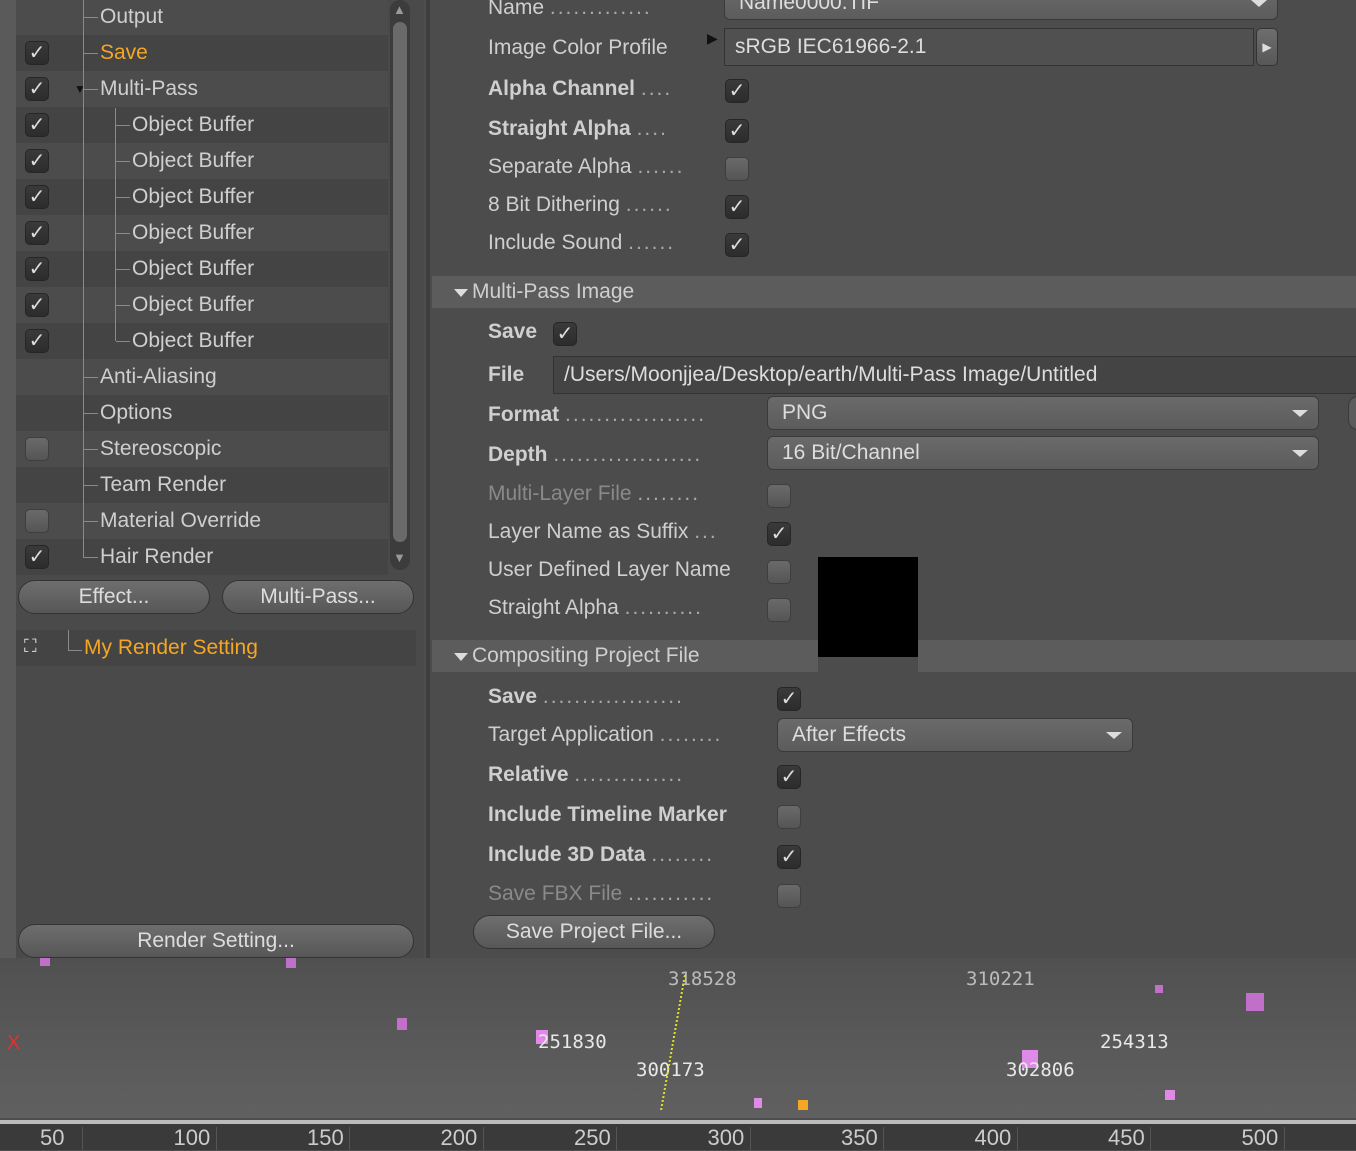 The width and height of the screenshot is (1356, 1151). Describe the element at coordinates (124, 52) in the screenshot. I see `tree-item-label: Save` at that location.